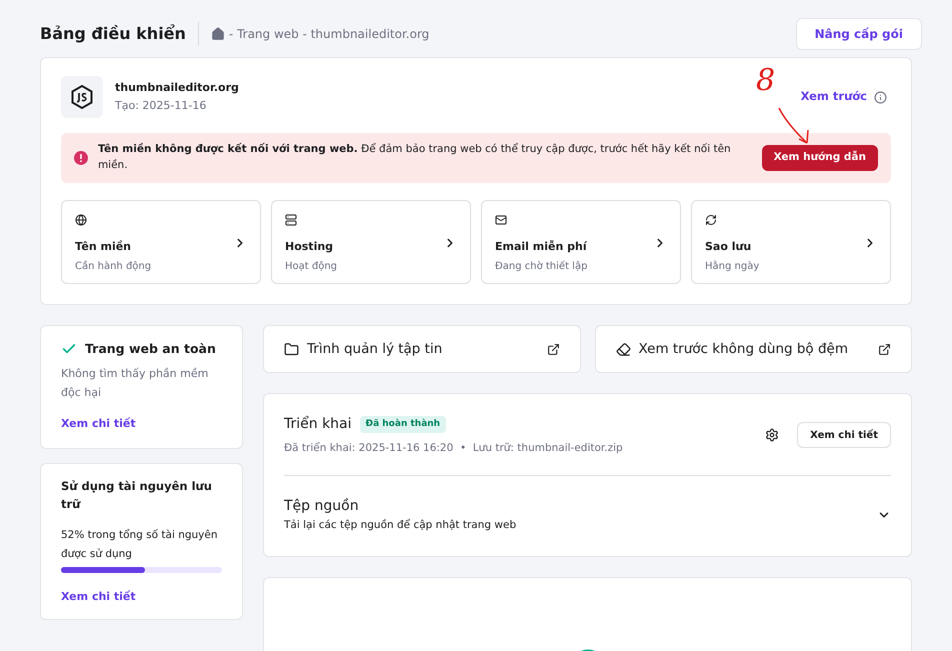  What do you see at coordinates (137, 495) in the screenshot?
I see `storage-title: Sử dụng tài nguyên lưu trữ` at bounding box center [137, 495].